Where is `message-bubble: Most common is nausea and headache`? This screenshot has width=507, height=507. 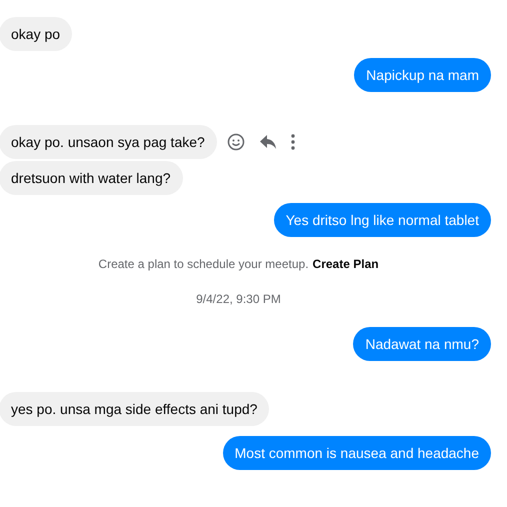
message-bubble: Most common is nausea and headache is located at coordinates (356, 453).